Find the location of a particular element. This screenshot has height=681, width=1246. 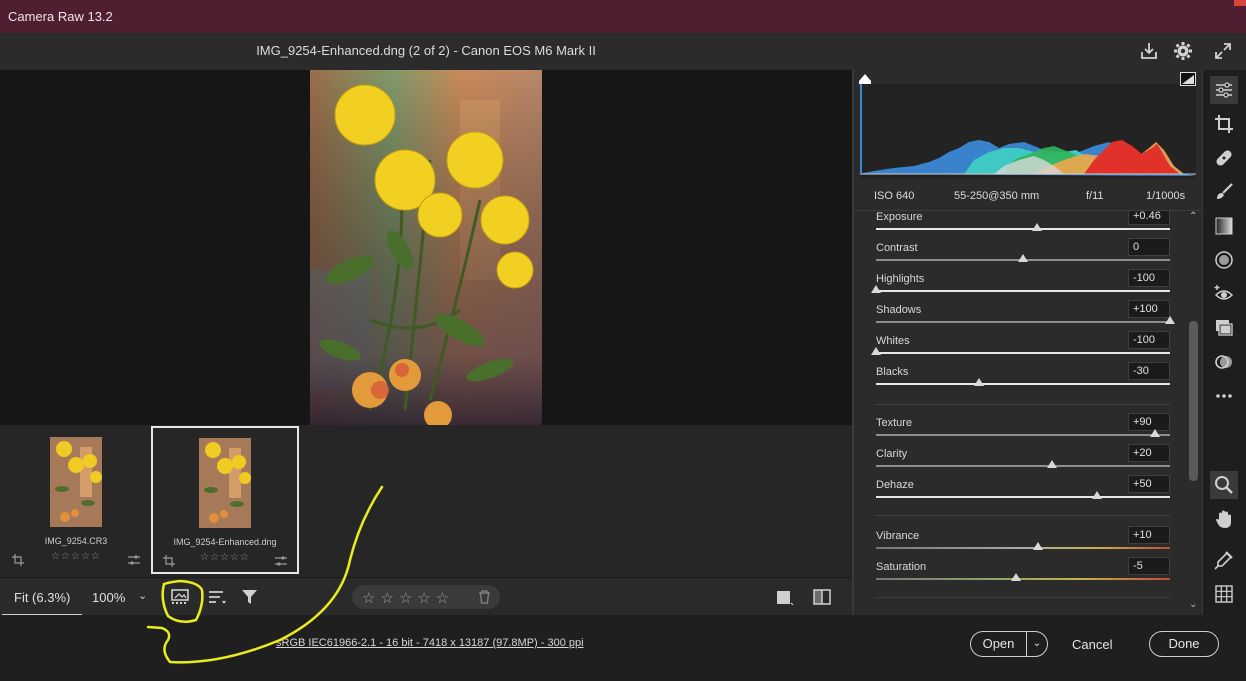

scroll-up-icon: ⌃ is located at coordinates (1193, 216).